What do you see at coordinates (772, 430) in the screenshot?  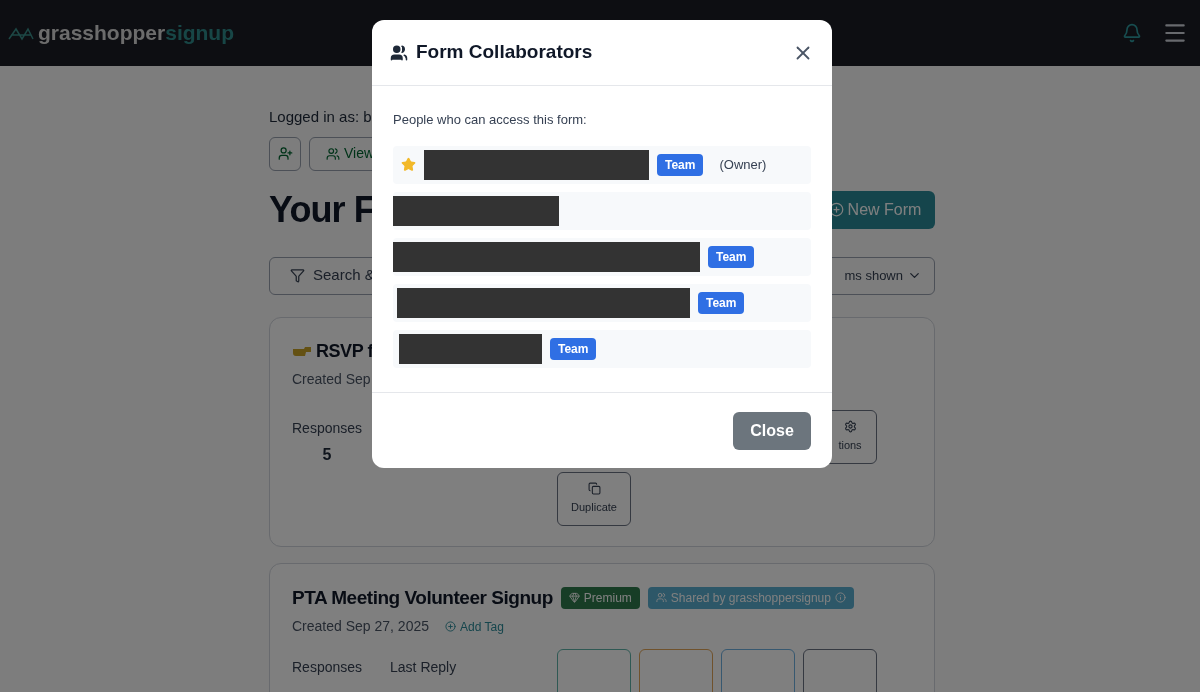 I see `close-dialog-button: Close` at bounding box center [772, 430].